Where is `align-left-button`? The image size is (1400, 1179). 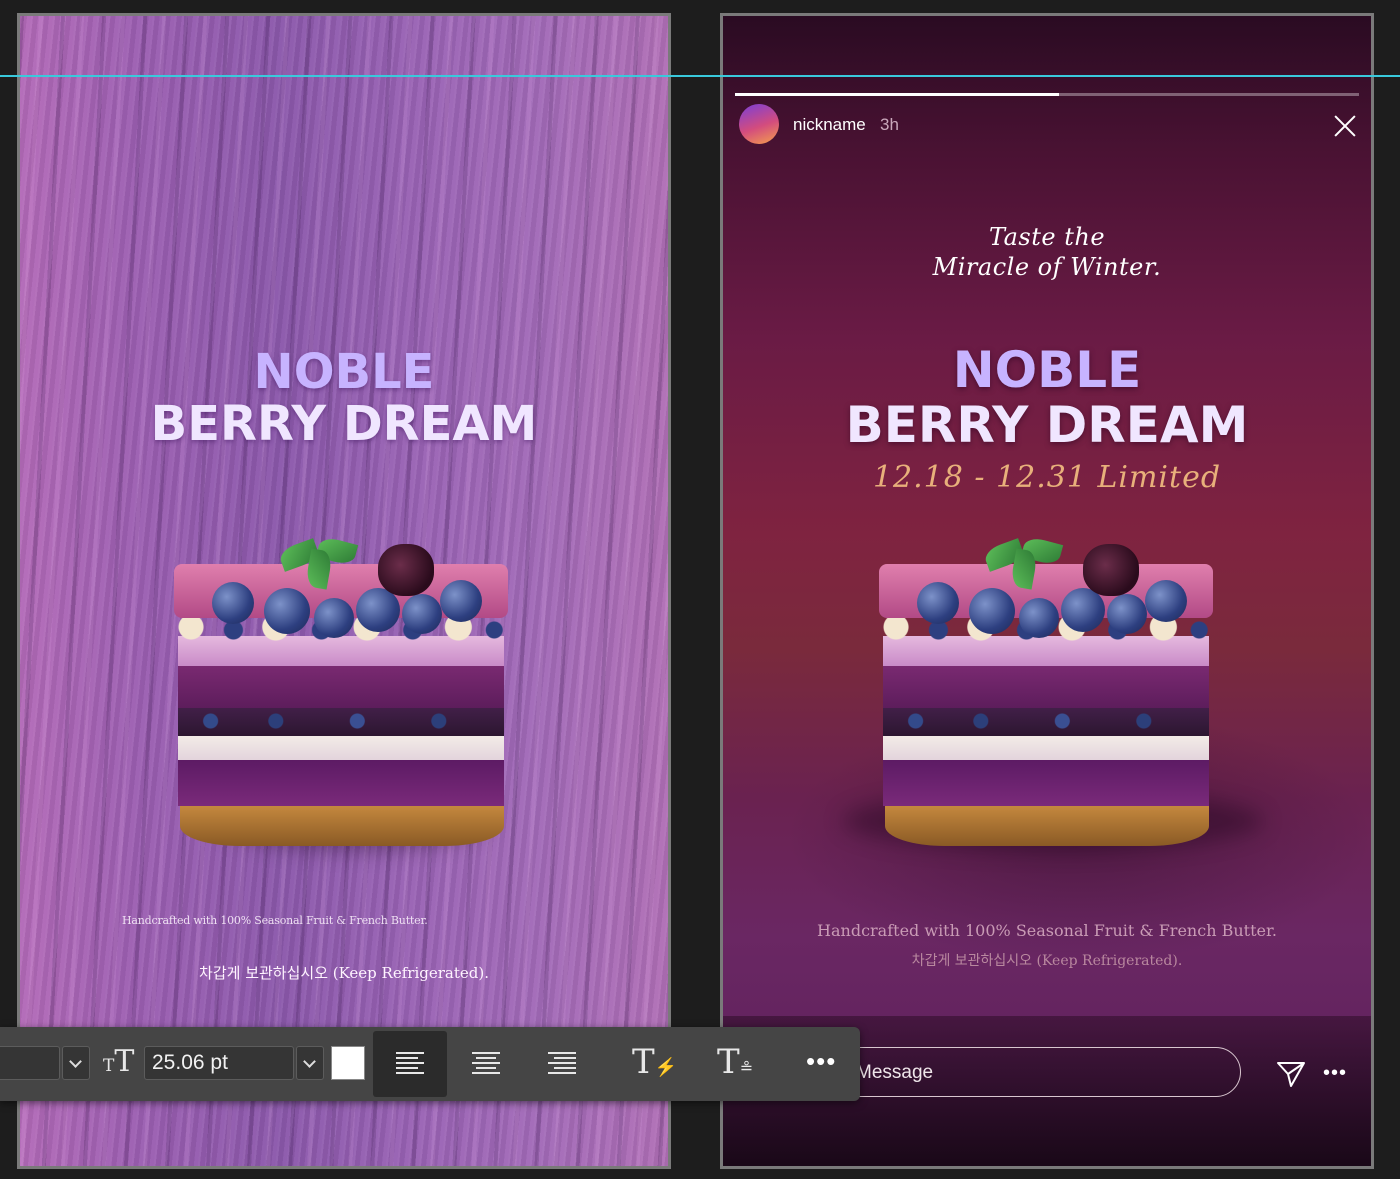
align-left-button is located at coordinates (410, 1064).